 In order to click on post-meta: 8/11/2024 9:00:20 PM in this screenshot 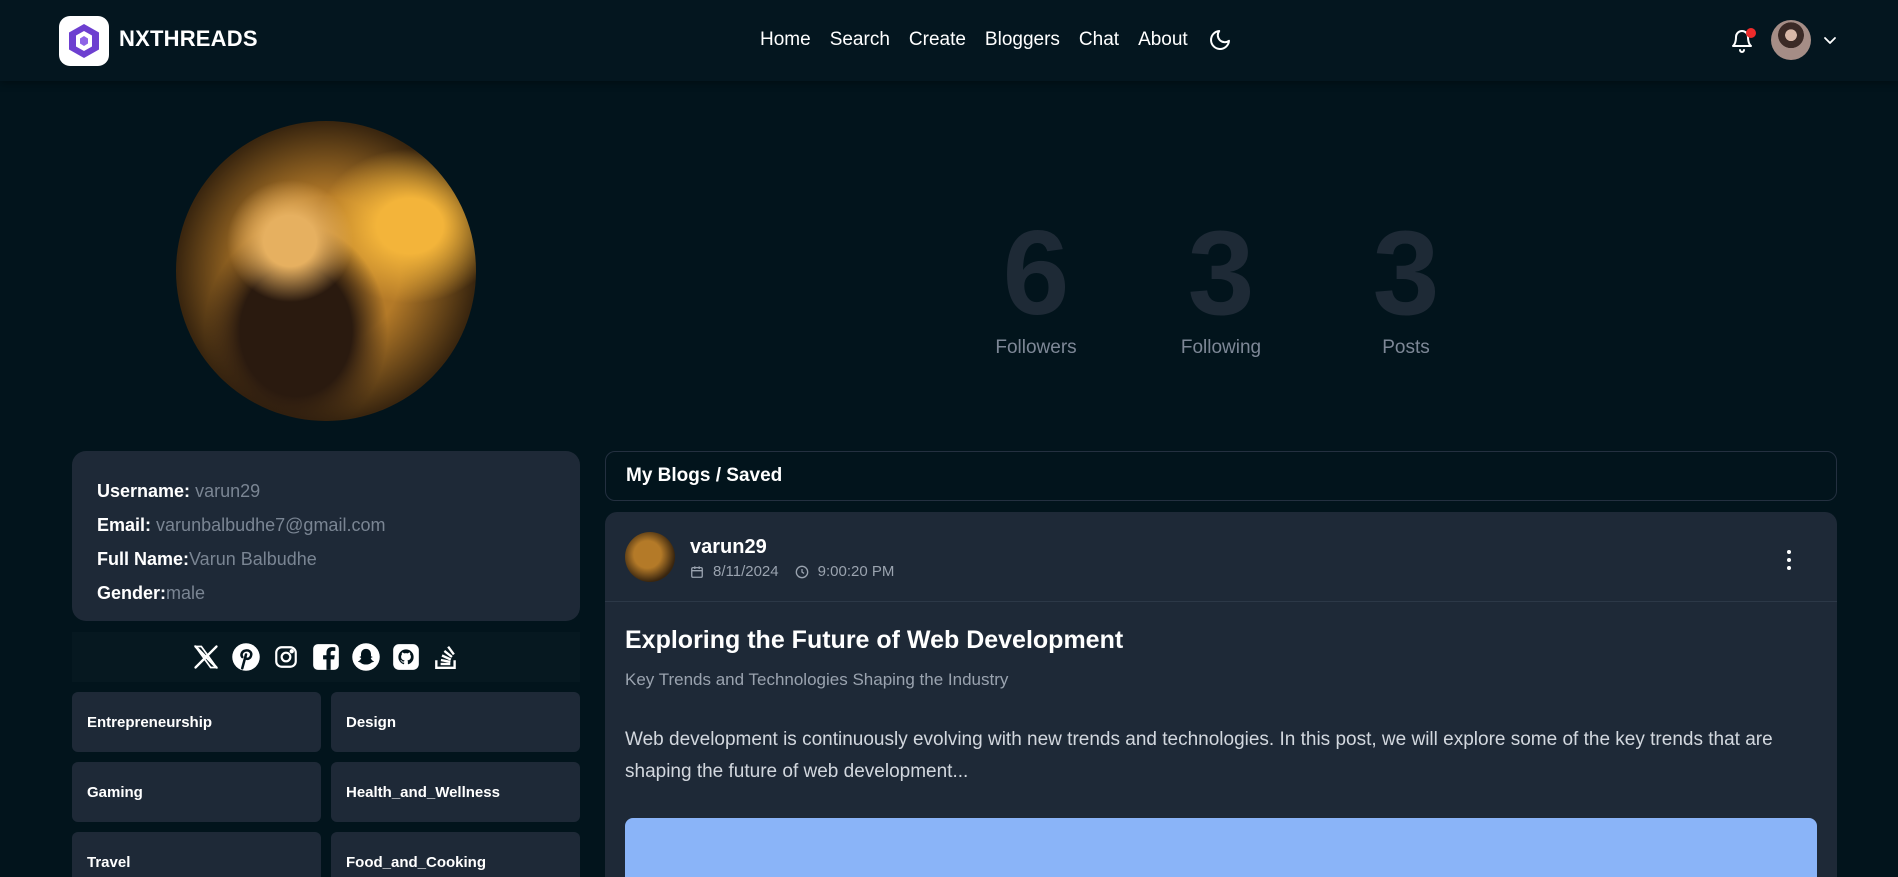, I will do `click(792, 571)`.